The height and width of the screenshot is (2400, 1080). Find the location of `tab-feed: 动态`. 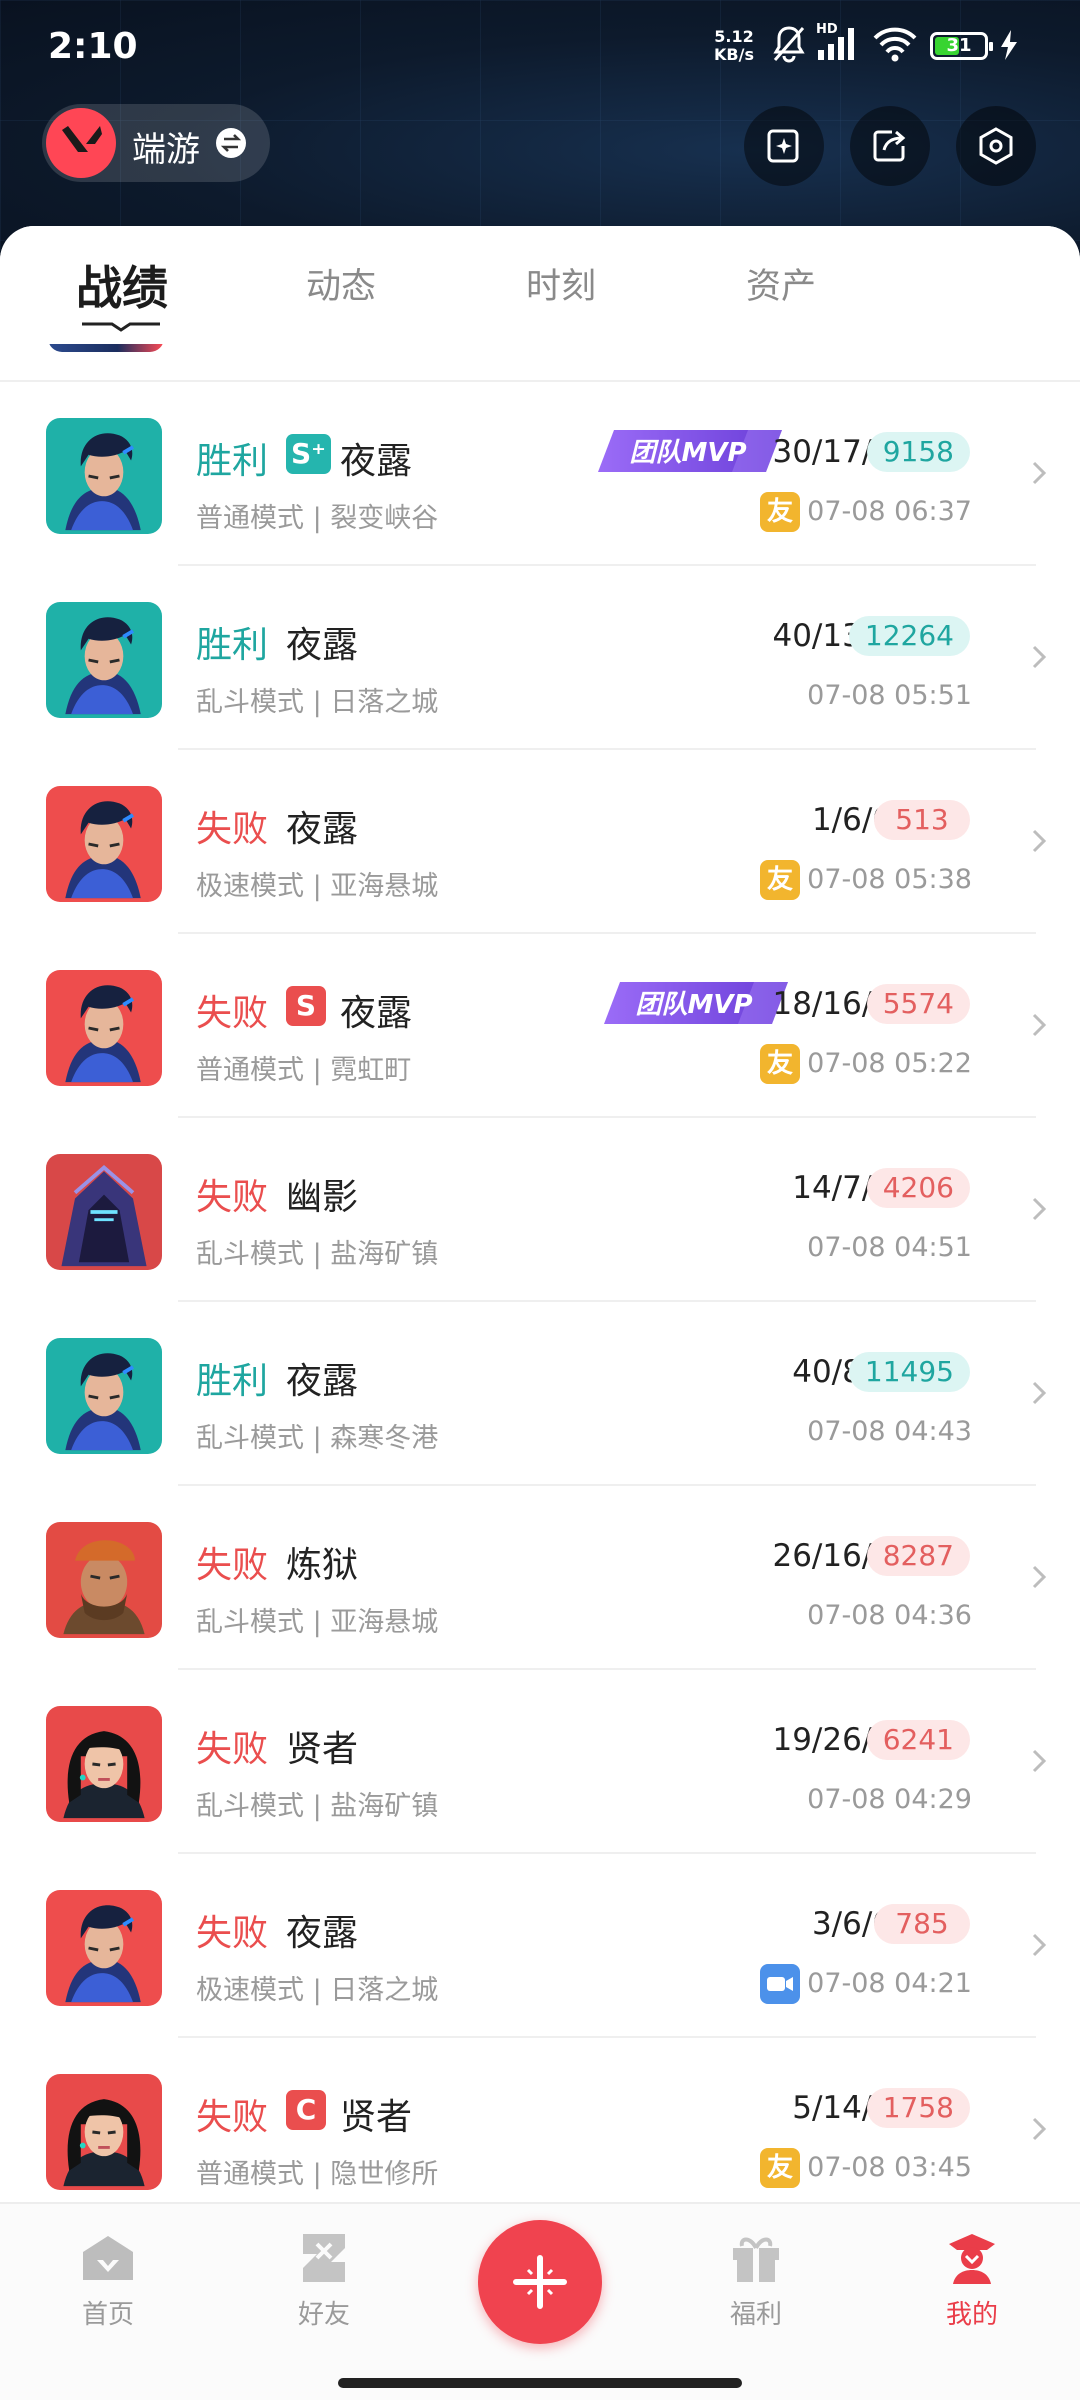

tab-feed: 动态 is located at coordinates (341, 283).